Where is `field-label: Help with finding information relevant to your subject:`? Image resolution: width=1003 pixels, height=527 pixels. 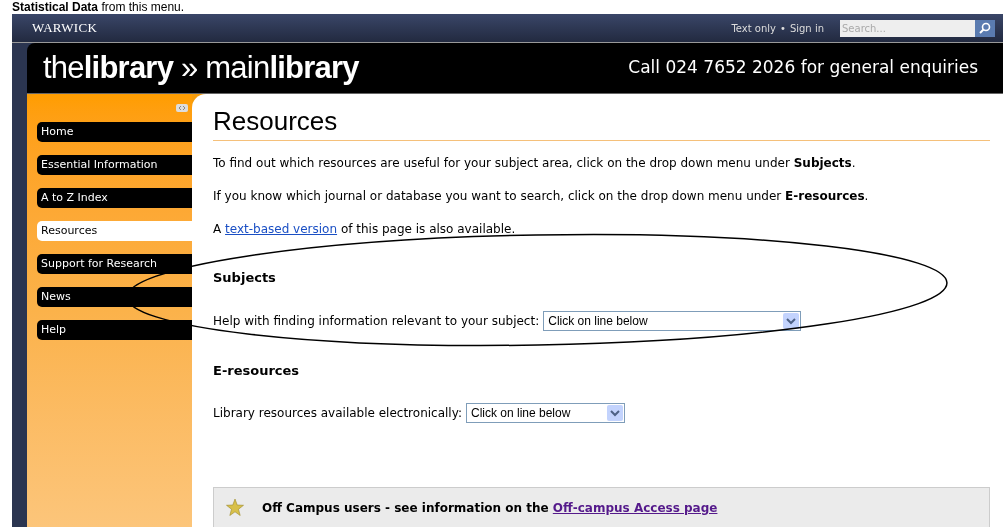 field-label: Help with finding information relevant to your subject: is located at coordinates (376, 321).